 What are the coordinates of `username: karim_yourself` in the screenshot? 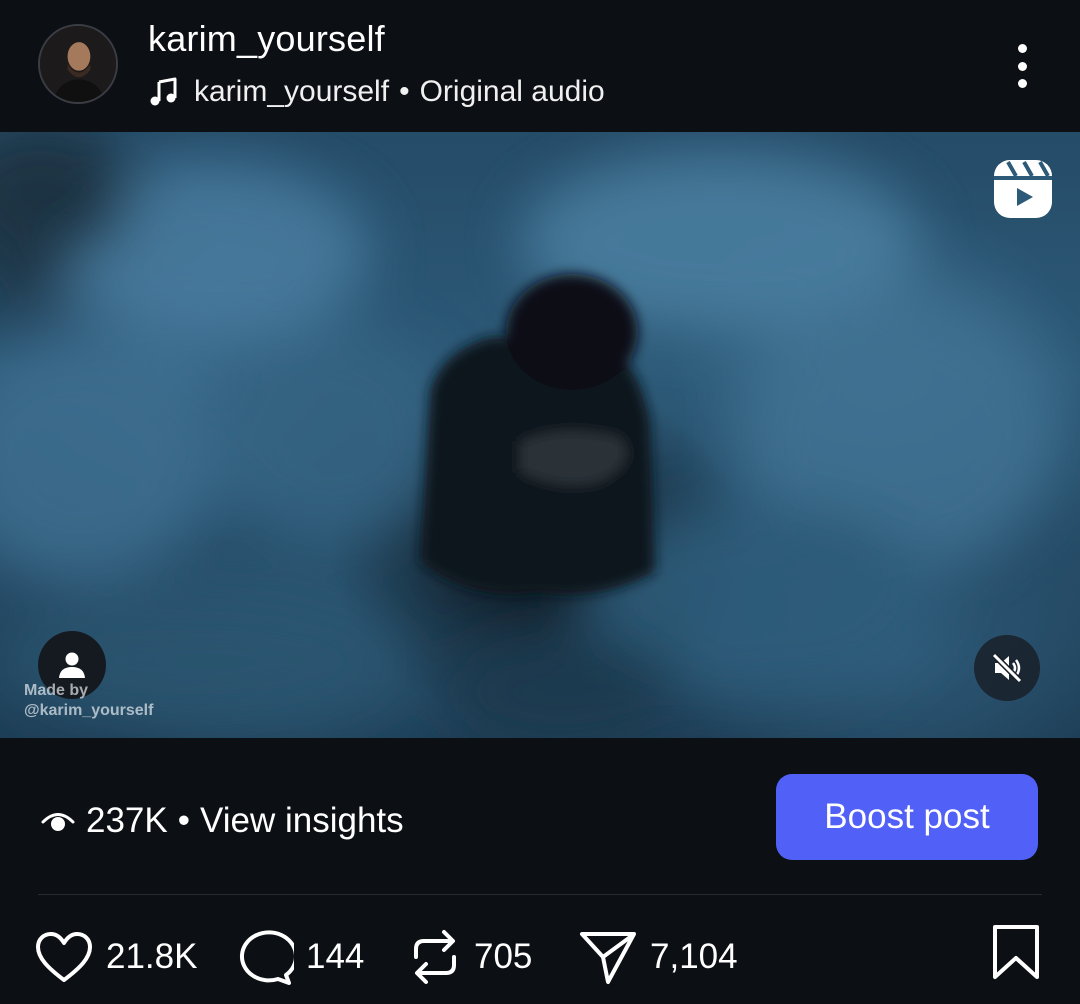 It's located at (266, 39).